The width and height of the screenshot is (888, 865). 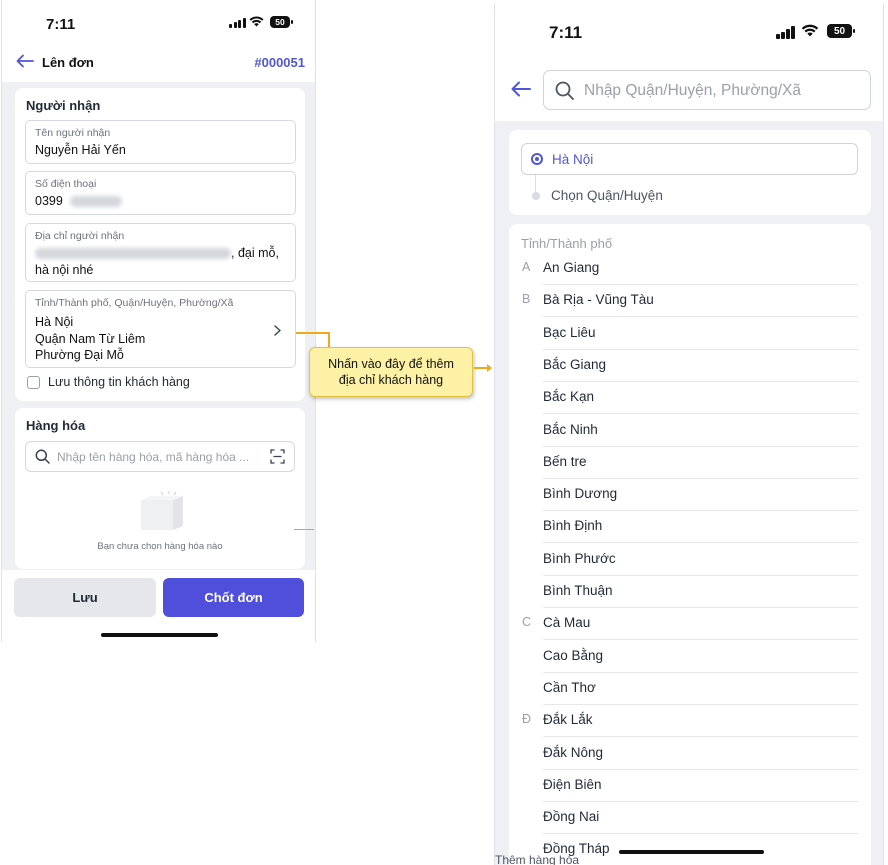 I want to click on path-next-dot, so click(x=536, y=196).